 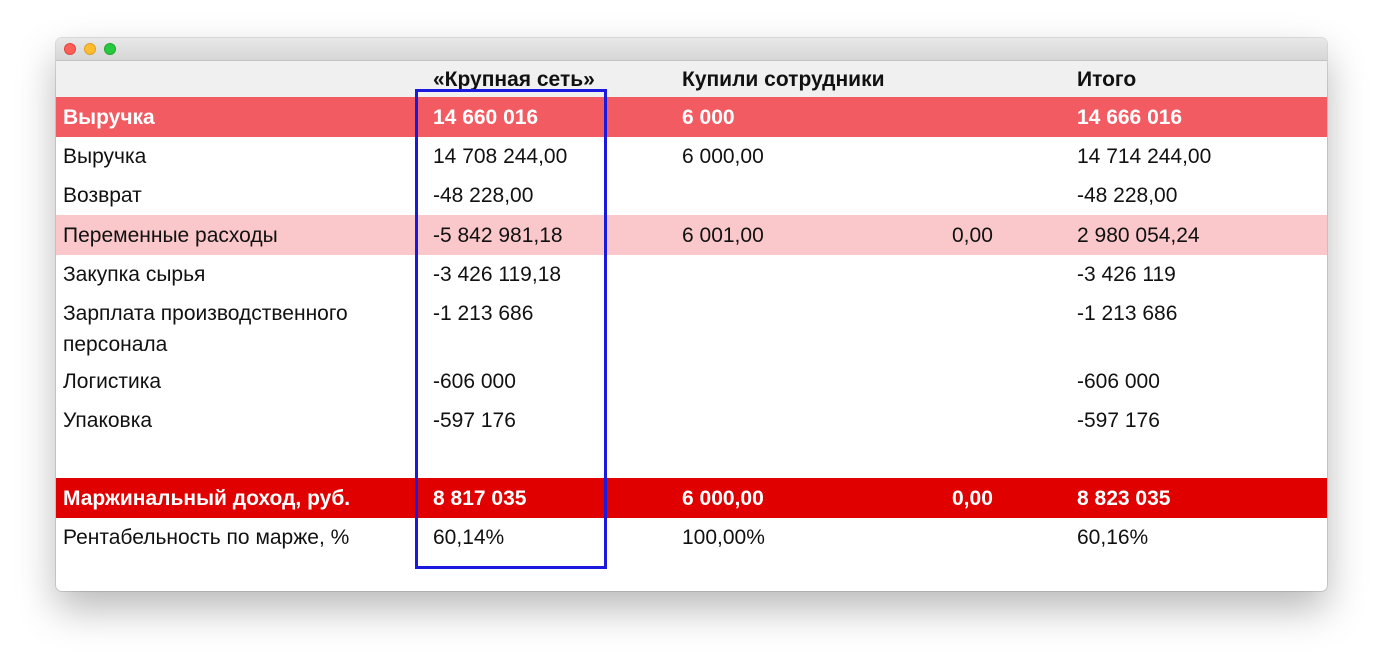 What do you see at coordinates (483, 313) in the screenshot?
I see `cell-large-chain: -1 213 686` at bounding box center [483, 313].